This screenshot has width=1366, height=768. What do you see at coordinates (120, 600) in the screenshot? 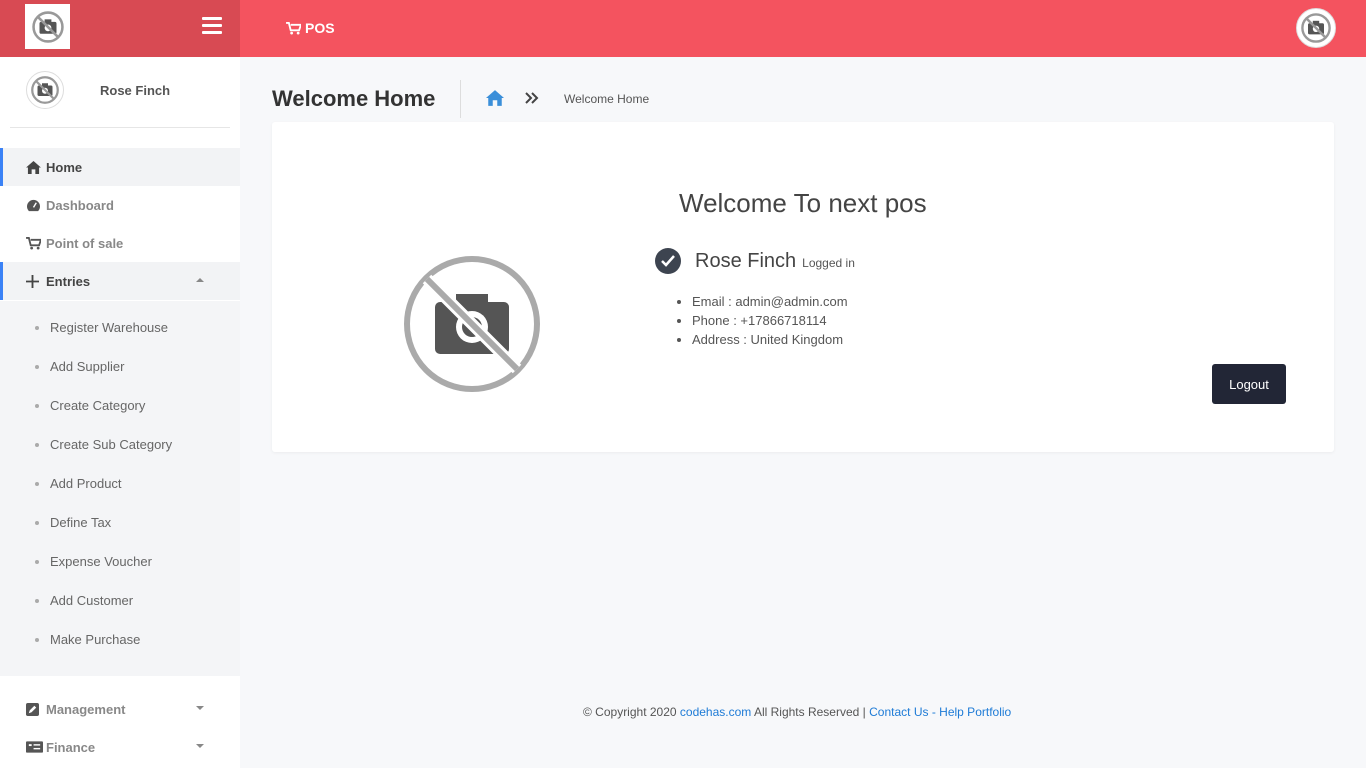
I see `submenu-item: Add Customer` at bounding box center [120, 600].